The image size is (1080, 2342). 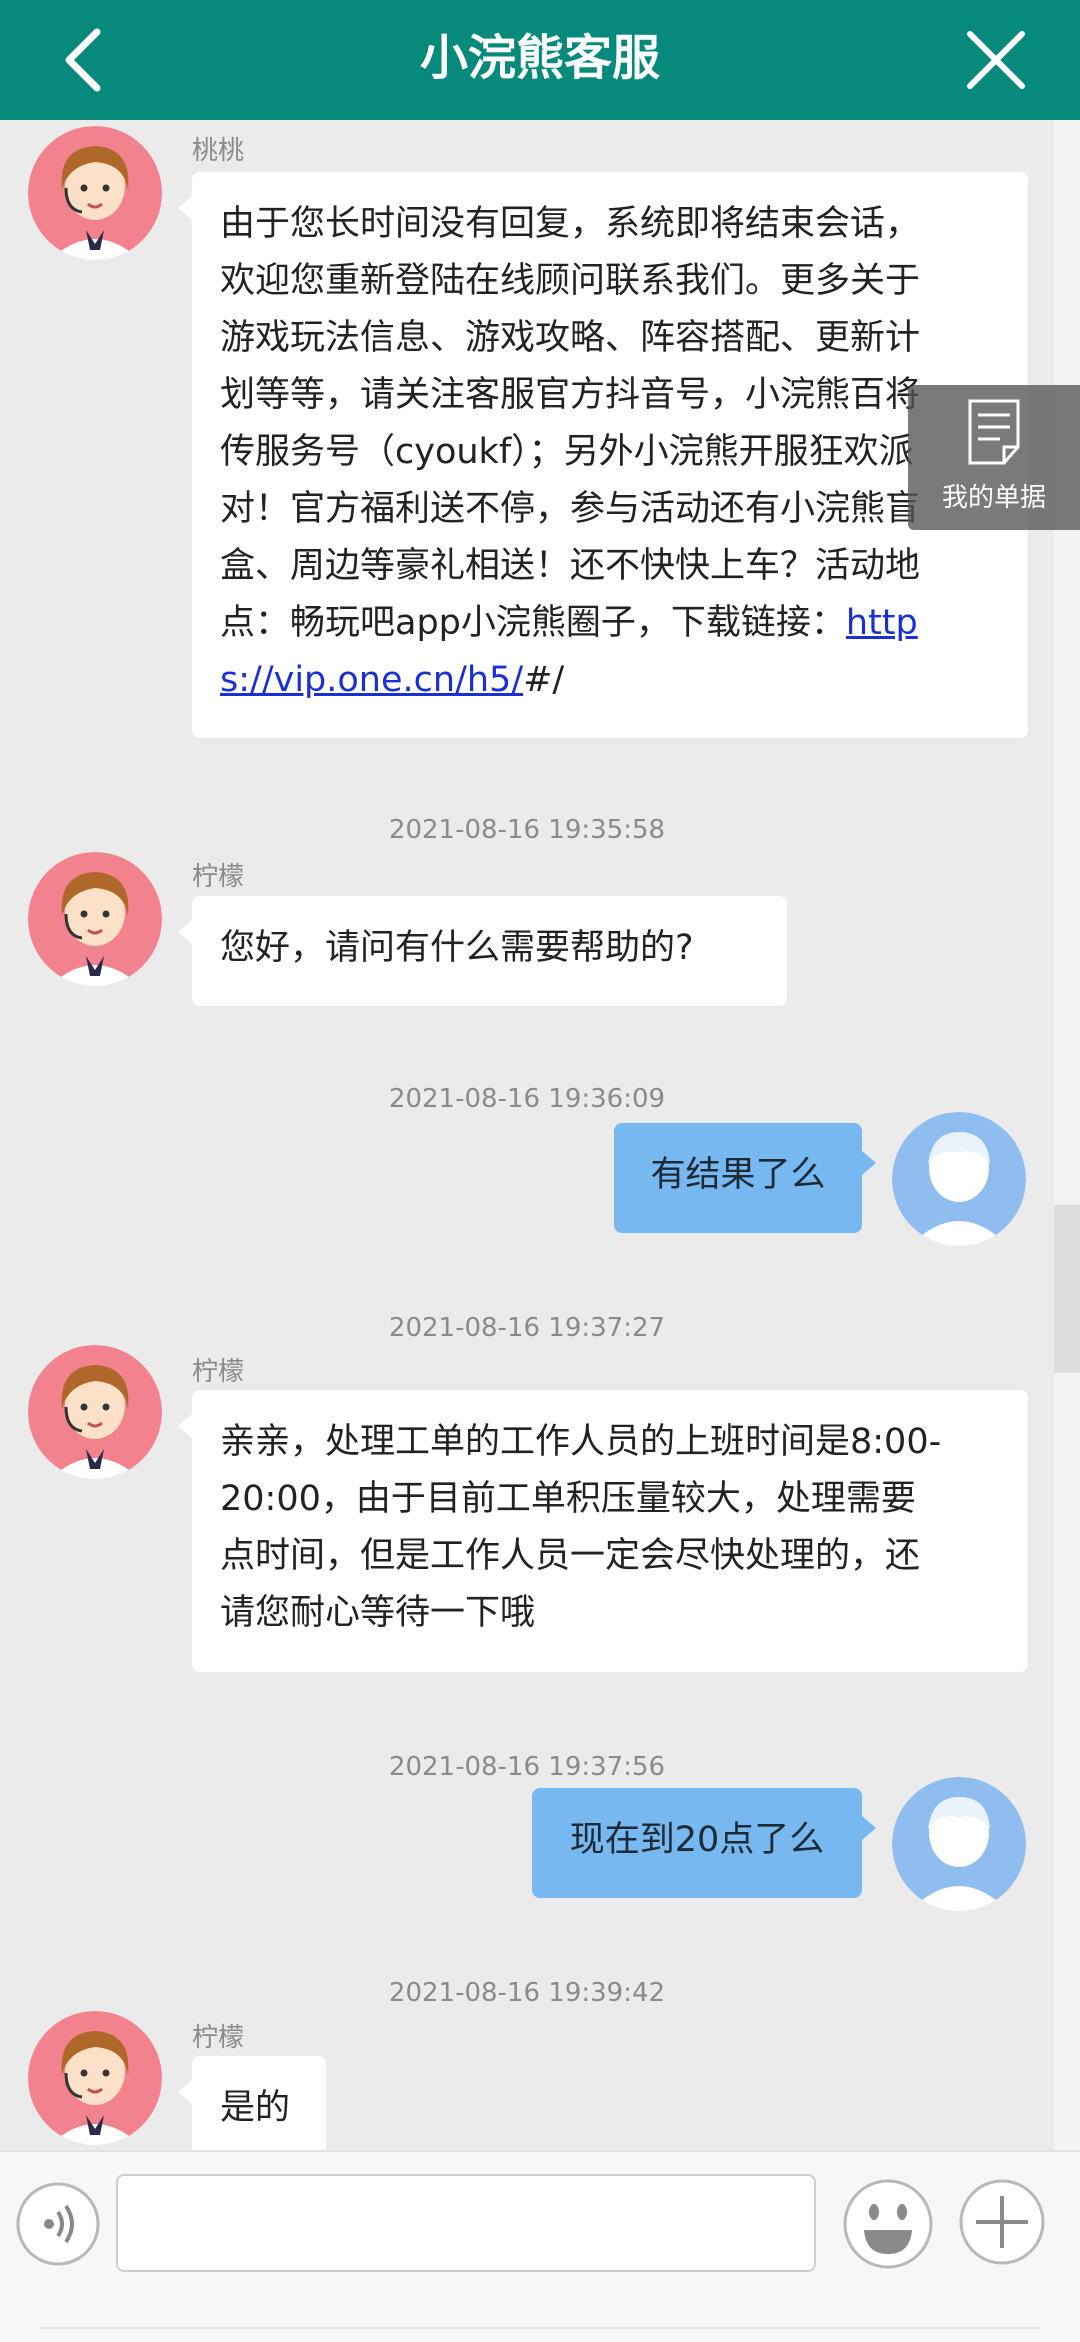 I want to click on message-text: 现在到20点了么, so click(x=697, y=1840).